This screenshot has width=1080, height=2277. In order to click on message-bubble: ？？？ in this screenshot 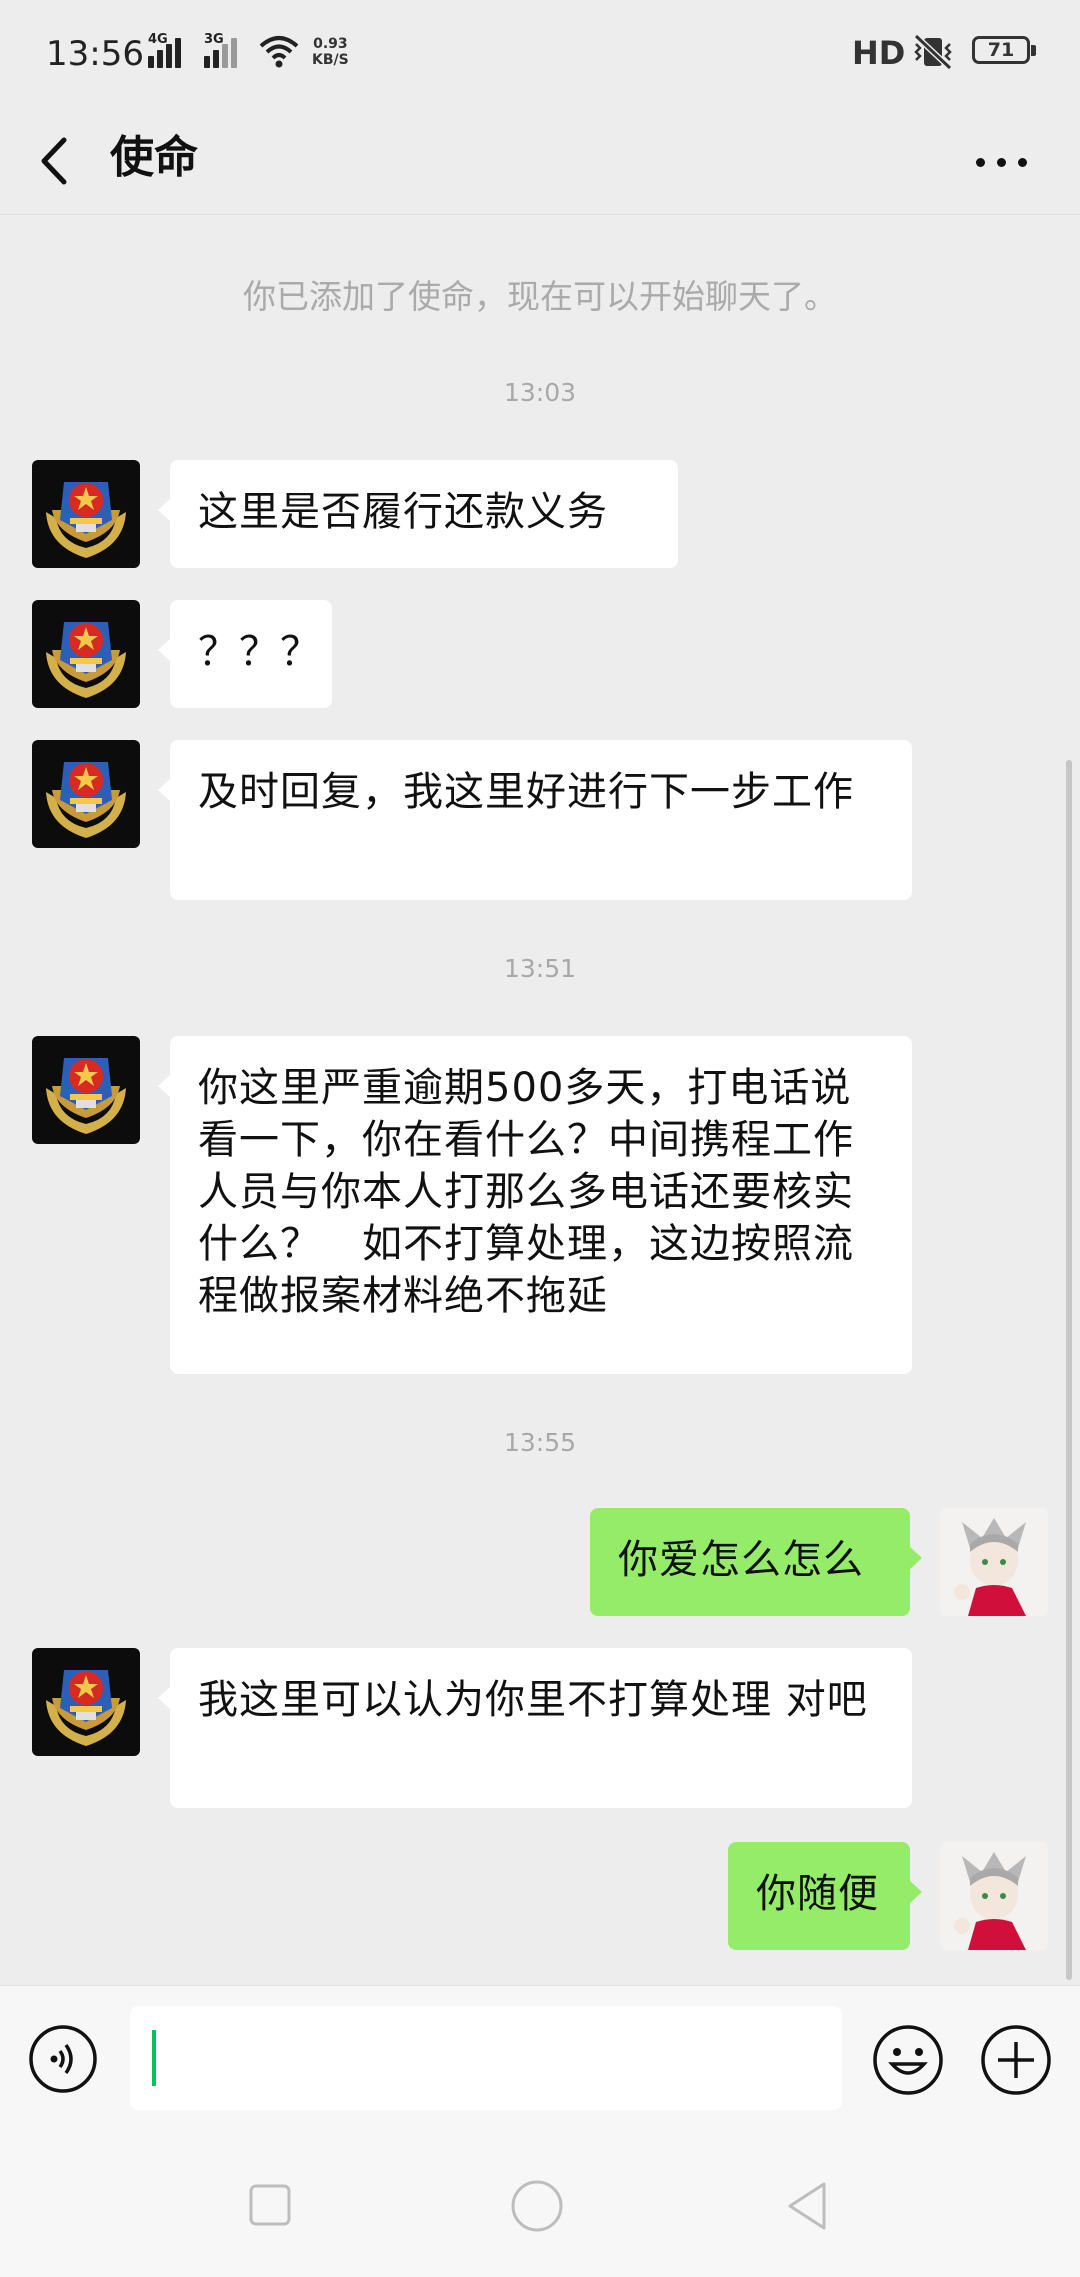, I will do `click(245, 654)`.